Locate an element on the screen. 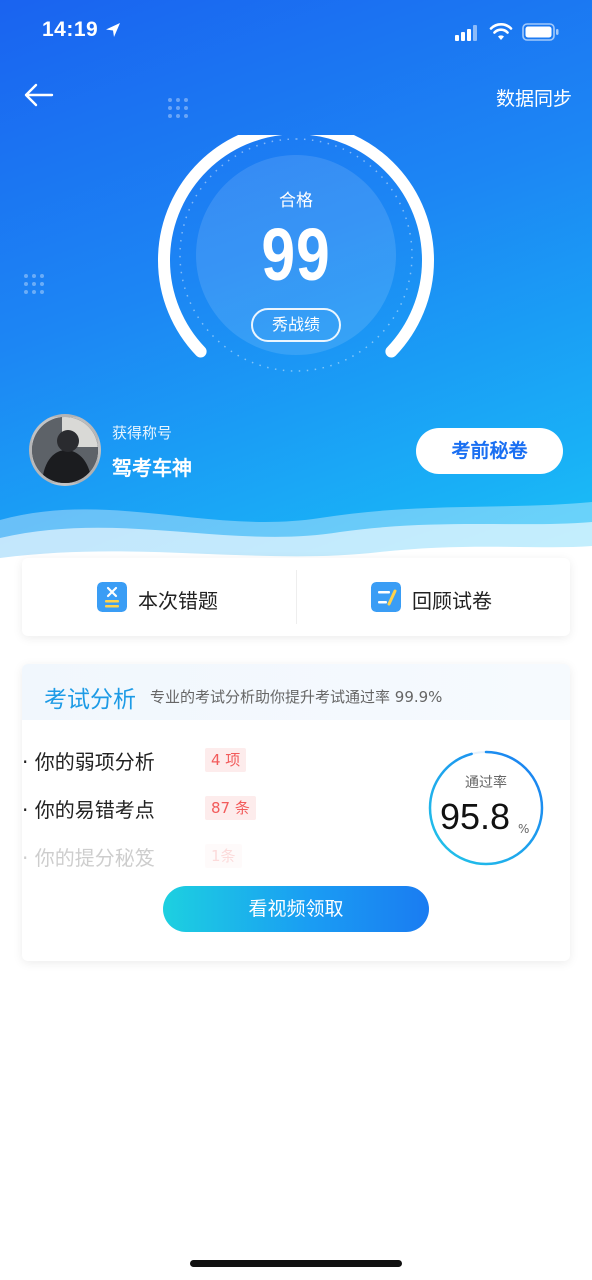 The width and height of the screenshot is (592, 1280). avatar is located at coordinates (65, 450).